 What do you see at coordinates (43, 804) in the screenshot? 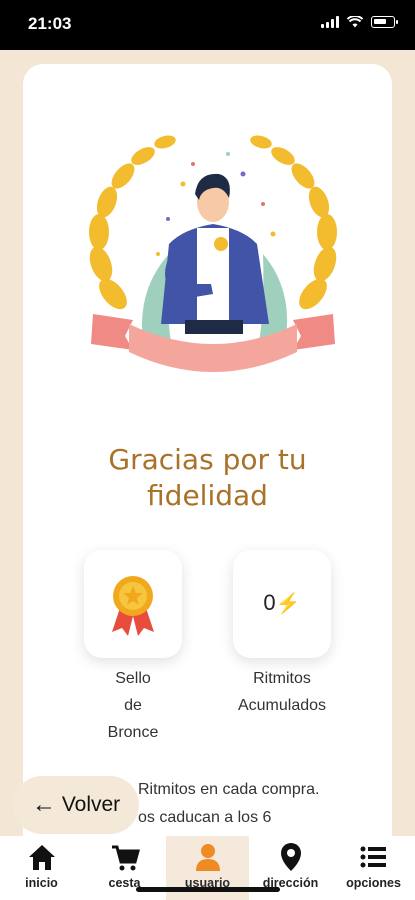
I see `arrow-left-icon: ←` at bounding box center [43, 804].